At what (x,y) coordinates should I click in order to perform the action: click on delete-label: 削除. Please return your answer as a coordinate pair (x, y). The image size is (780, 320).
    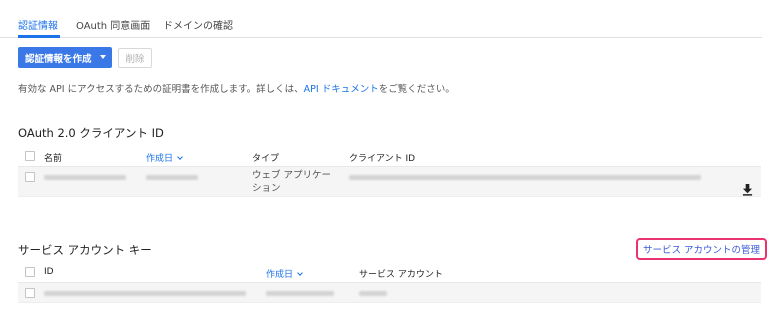
    Looking at the image, I should click on (135, 59).